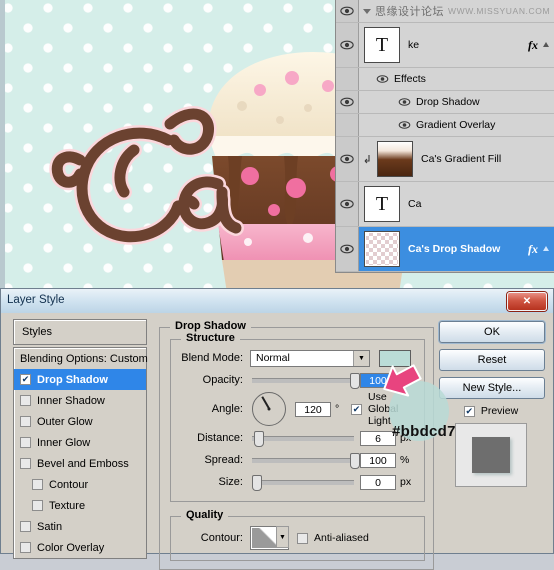 Image resolution: width=554 pixels, height=570 pixels. What do you see at coordinates (354, 380) in the screenshot?
I see `opacity-slider-knob` at bounding box center [354, 380].